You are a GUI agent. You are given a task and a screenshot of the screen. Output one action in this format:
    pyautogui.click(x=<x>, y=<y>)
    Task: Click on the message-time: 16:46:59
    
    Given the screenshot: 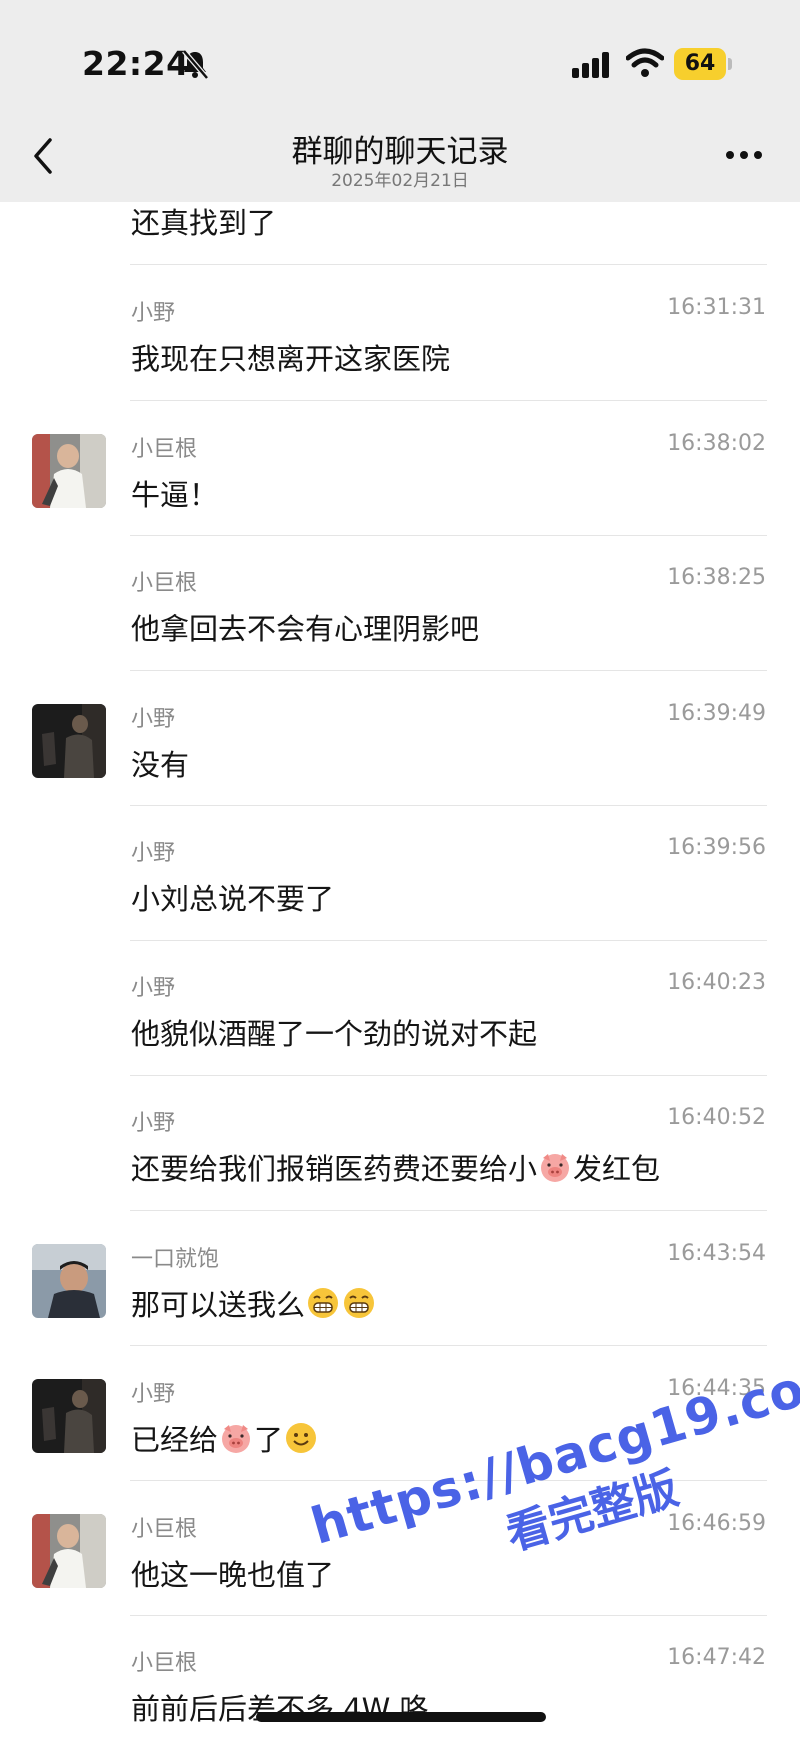 What is the action you would take?
    pyautogui.click(x=716, y=1523)
    